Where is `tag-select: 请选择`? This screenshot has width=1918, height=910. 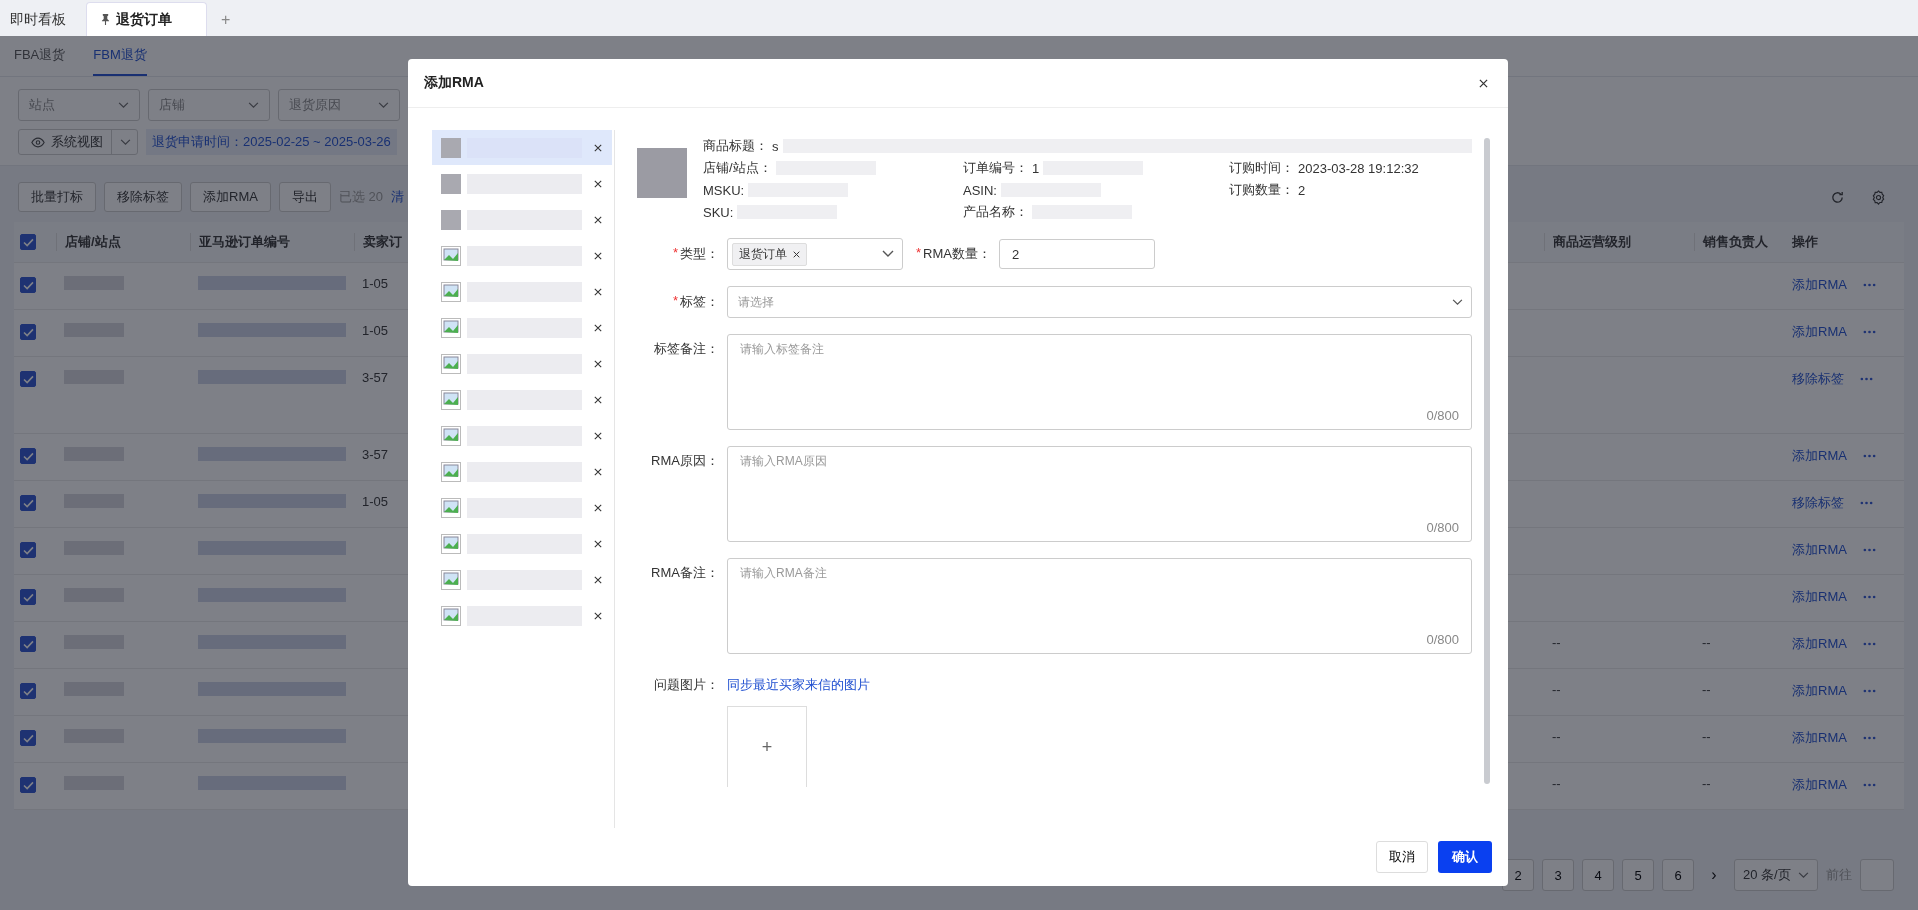
tag-select: 请选择 is located at coordinates (1099, 302).